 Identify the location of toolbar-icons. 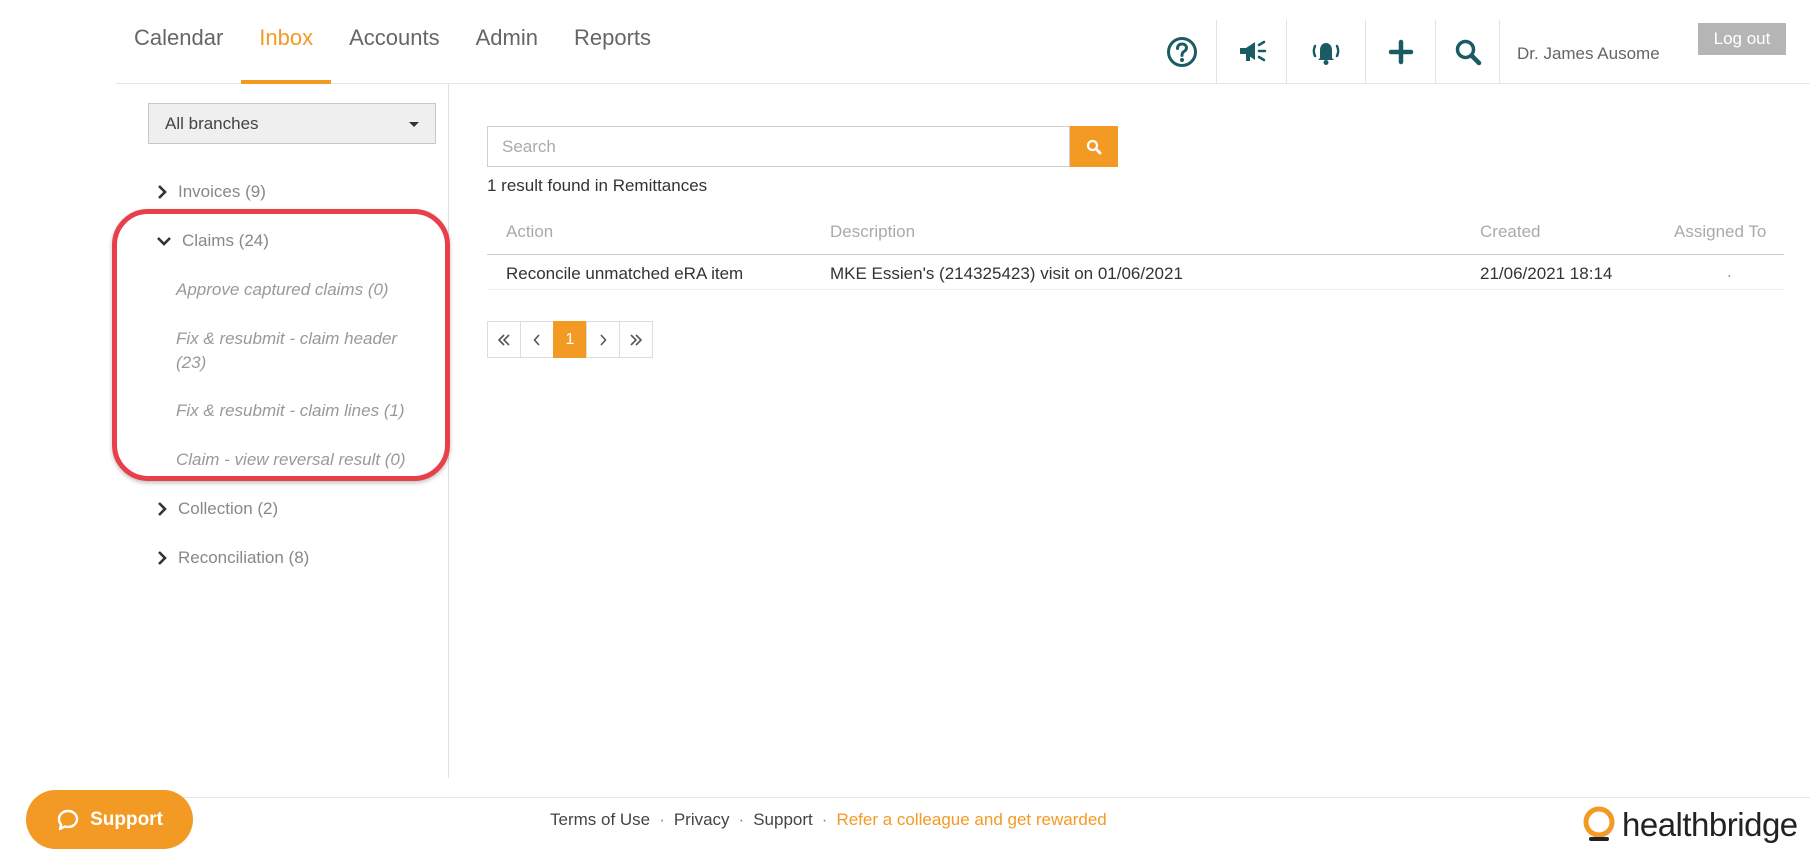
(1323, 52).